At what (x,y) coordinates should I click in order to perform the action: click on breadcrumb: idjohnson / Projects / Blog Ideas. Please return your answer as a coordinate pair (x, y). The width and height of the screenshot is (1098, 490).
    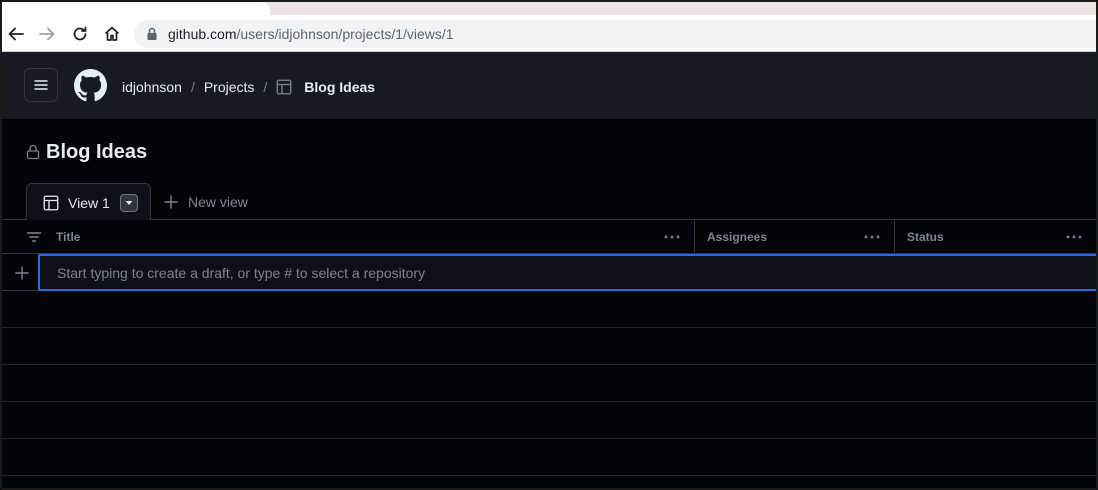
    Looking at the image, I should click on (248, 87).